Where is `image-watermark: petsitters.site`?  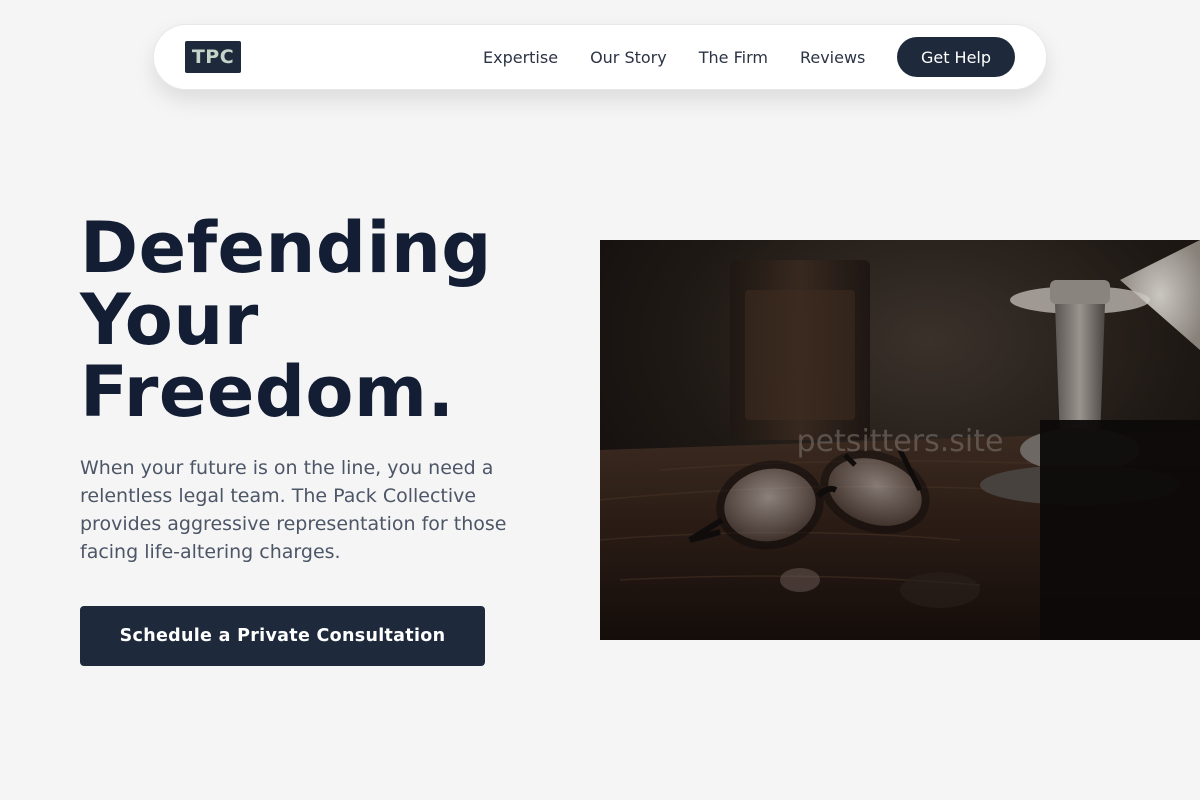
image-watermark: petsitters.site is located at coordinates (900, 441).